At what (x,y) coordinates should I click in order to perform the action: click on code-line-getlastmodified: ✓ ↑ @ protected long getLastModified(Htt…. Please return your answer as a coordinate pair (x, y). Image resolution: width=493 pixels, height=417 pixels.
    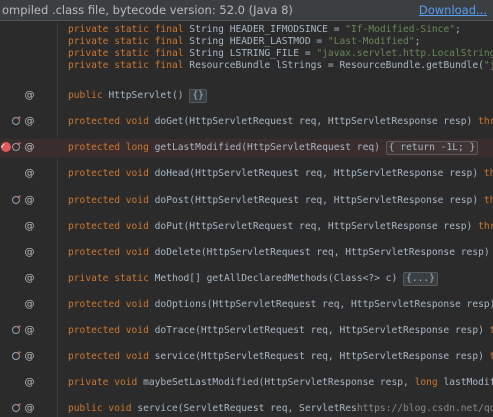
    Looking at the image, I should click on (246, 148).